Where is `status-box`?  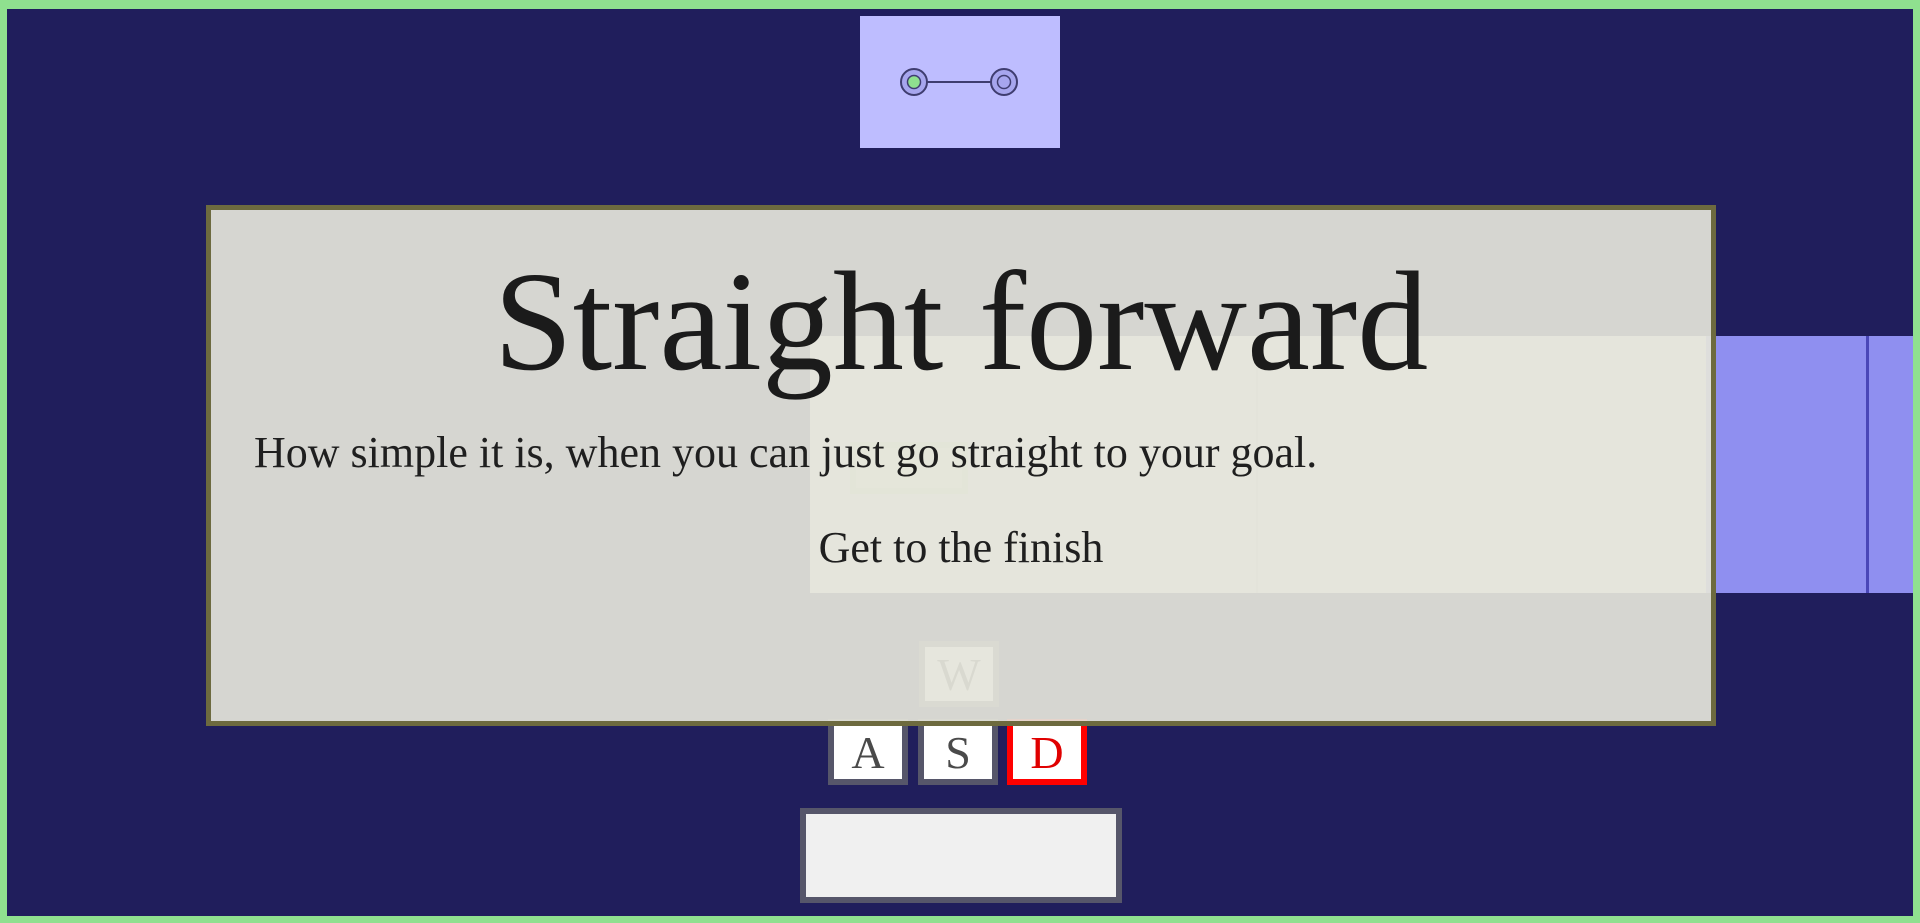 status-box is located at coordinates (961, 855).